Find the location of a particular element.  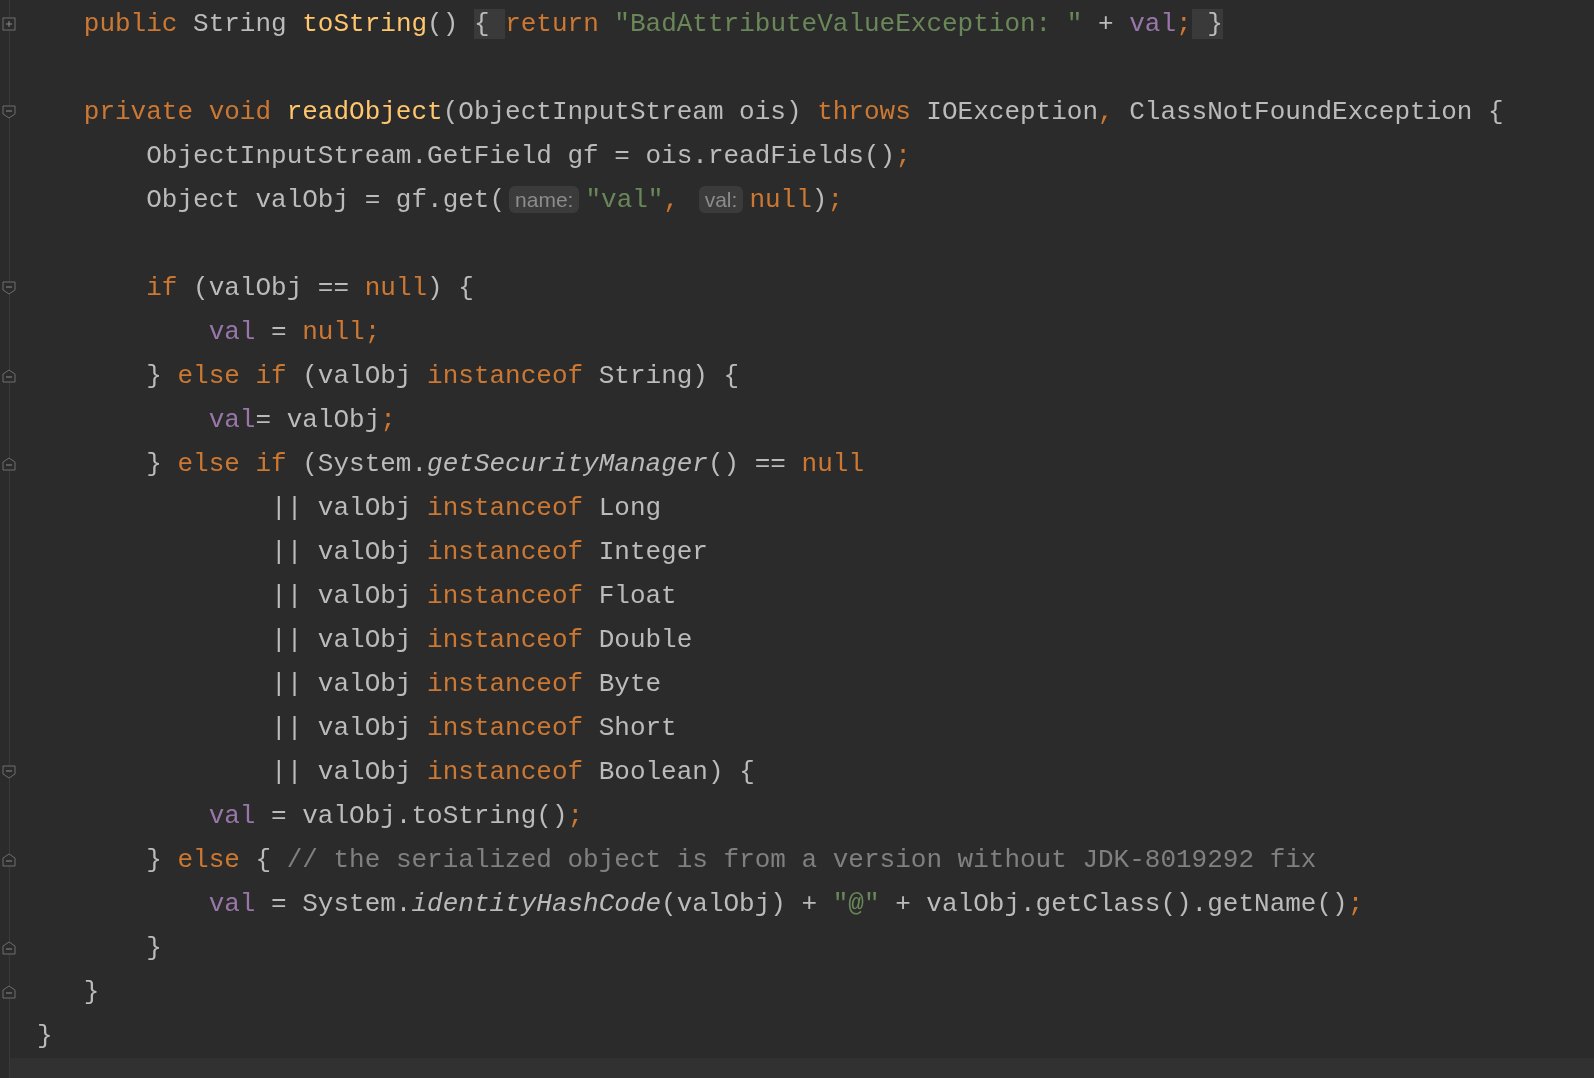

code-text: (ObjectInputStream ois) is located at coordinates (622, 112).